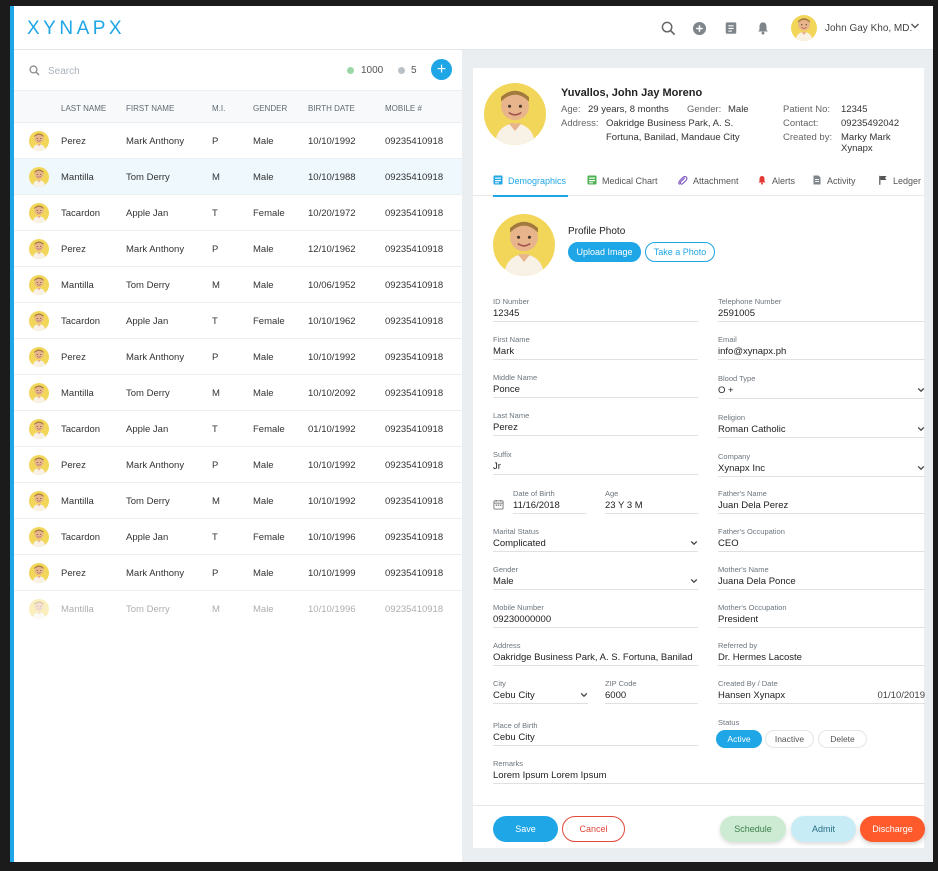 This screenshot has width=938, height=871. What do you see at coordinates (731, 28) in the screenshot?
I see `notes-icon` at bounding box center [731, 28].